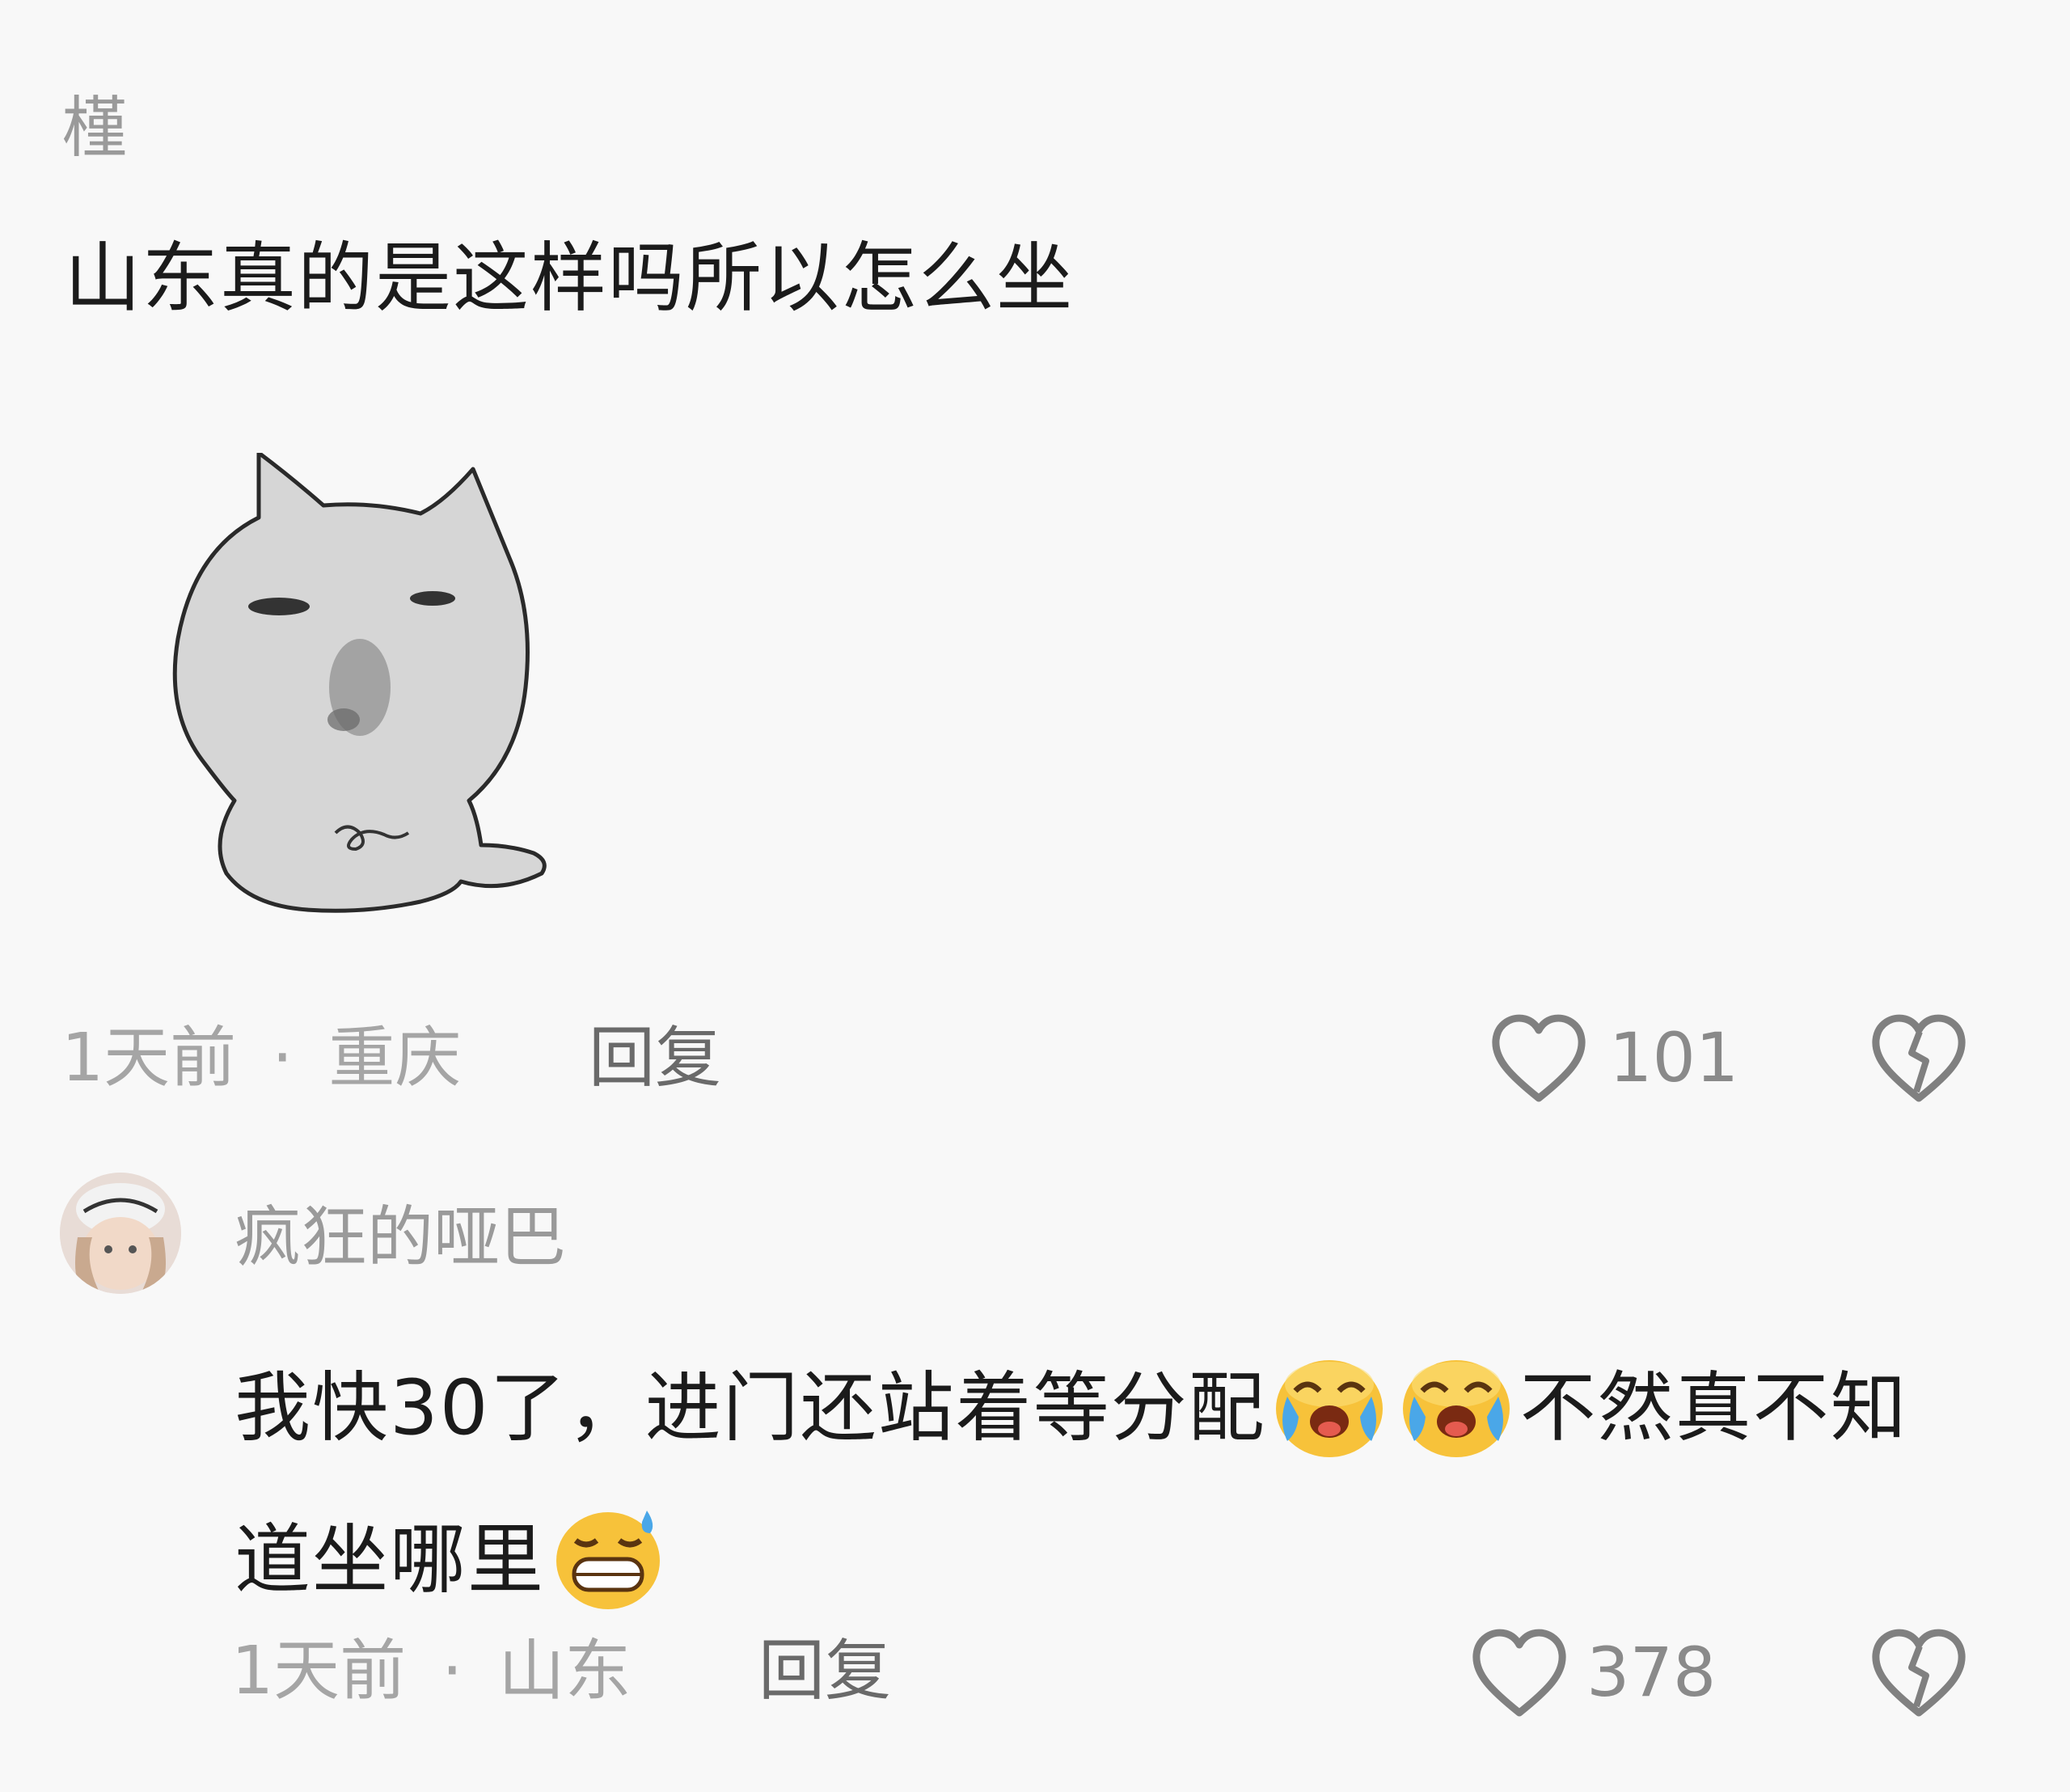  I want to click on comment-username: 疯狂的哑巴, so click(400, 1238).